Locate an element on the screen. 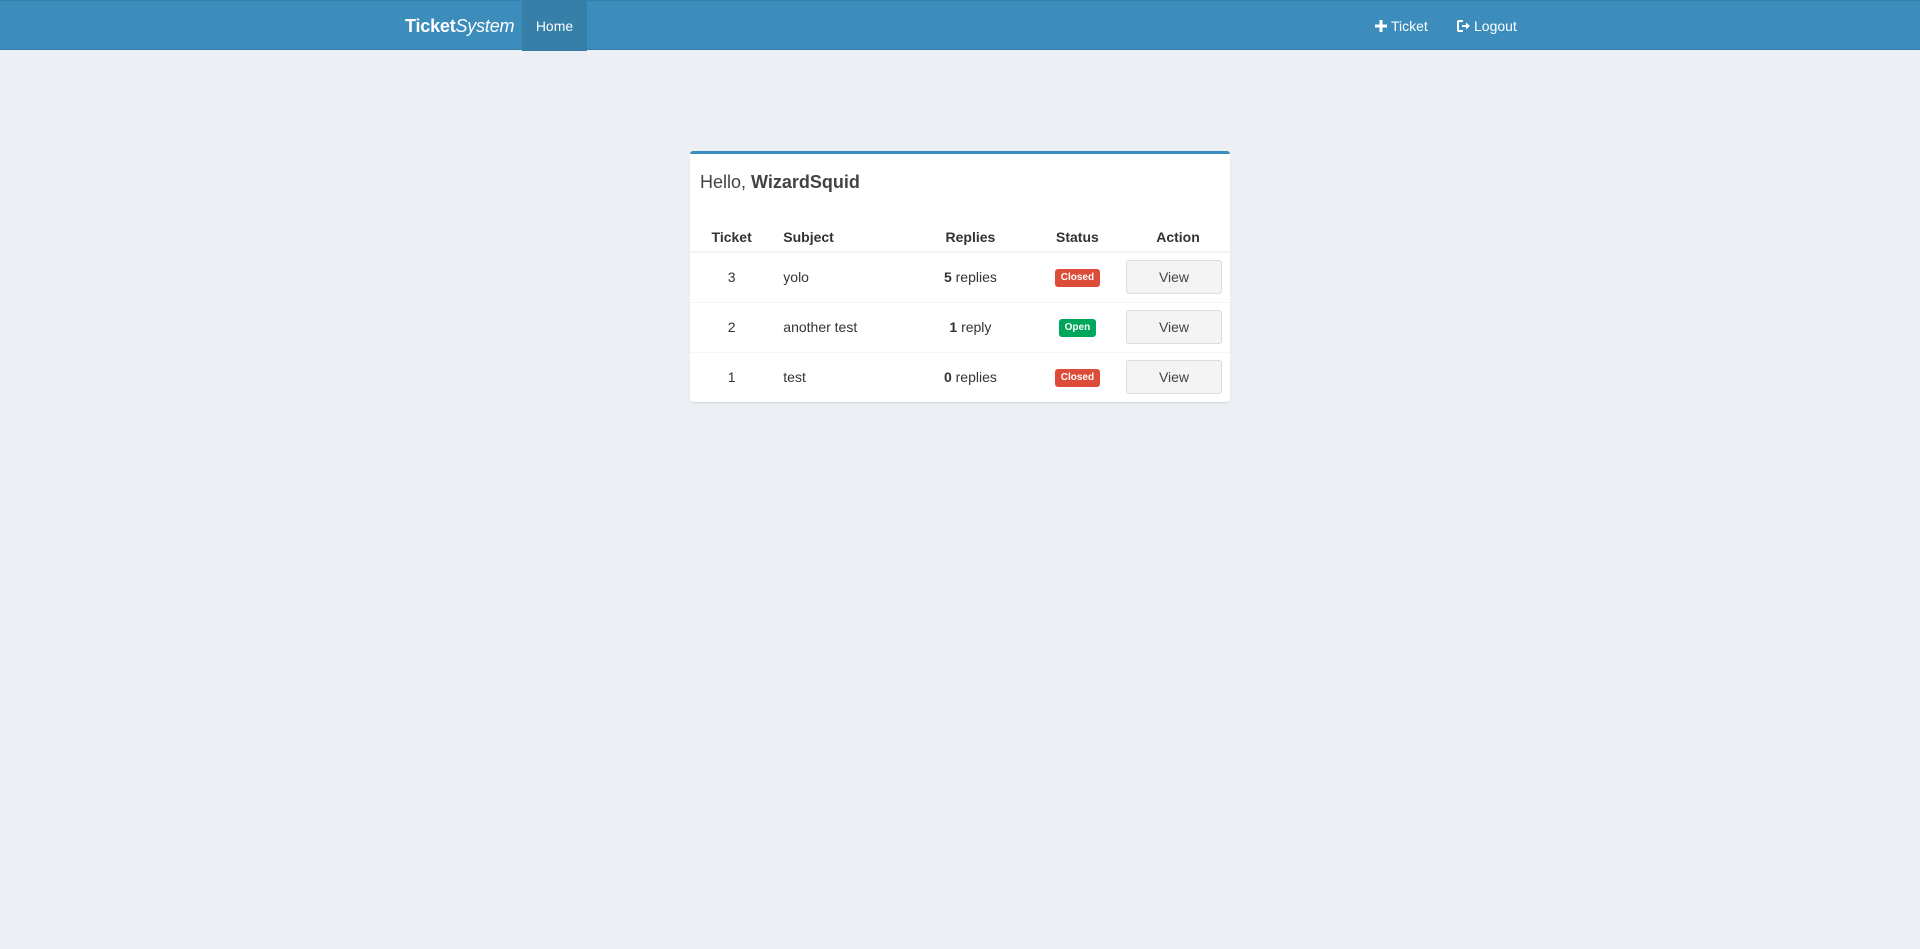 This screenshot has width=1920, height=949. logout-label: Logout is located at coordinates (1495, 26).